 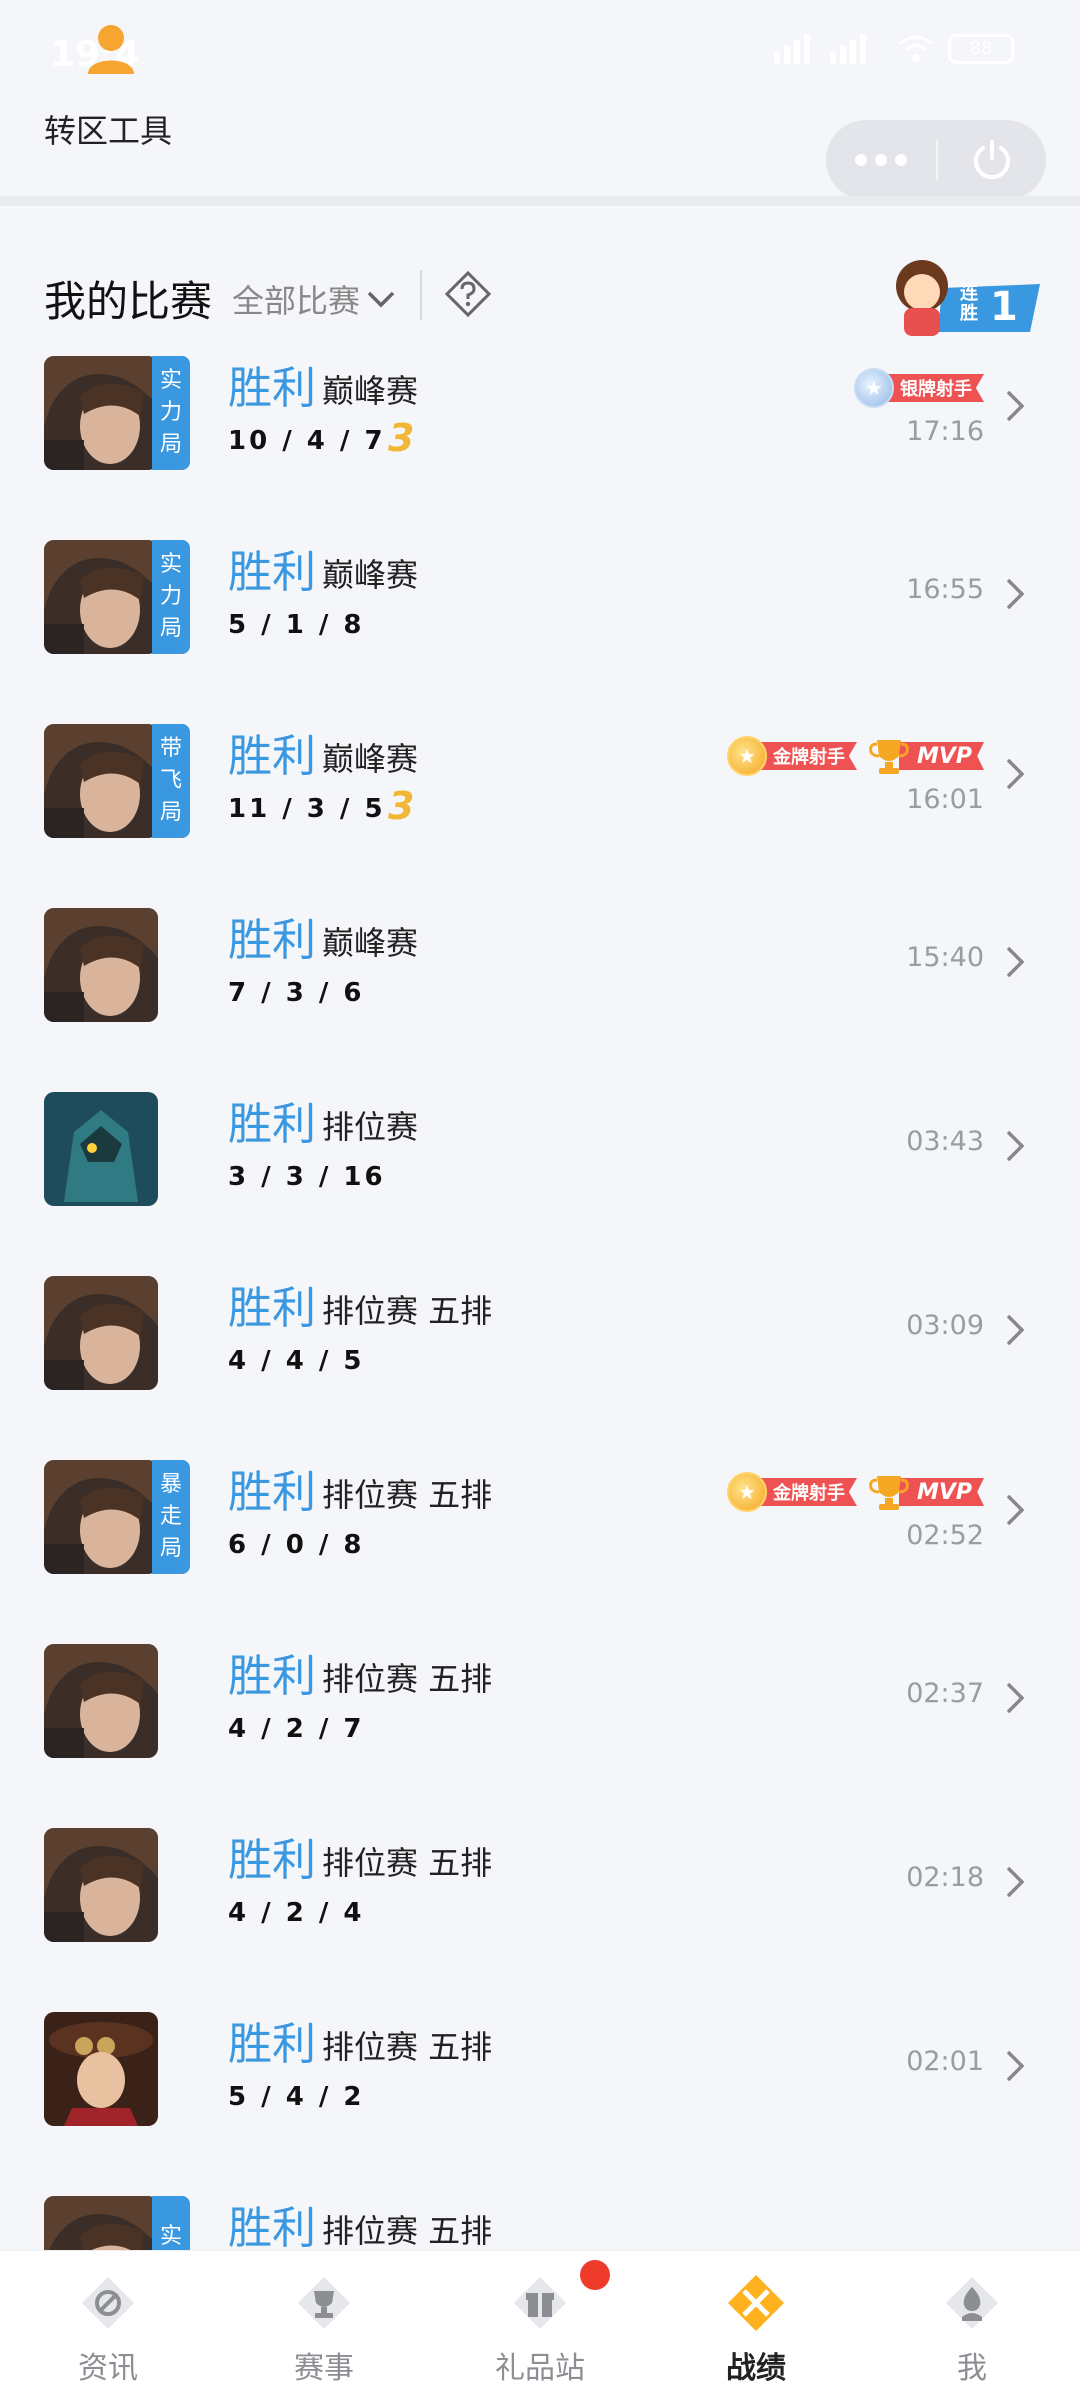 What do you see at coordinates (756, 2368) in the screenshot?
I see `tab-label: 战绩` at bounding box center [756, 2368].